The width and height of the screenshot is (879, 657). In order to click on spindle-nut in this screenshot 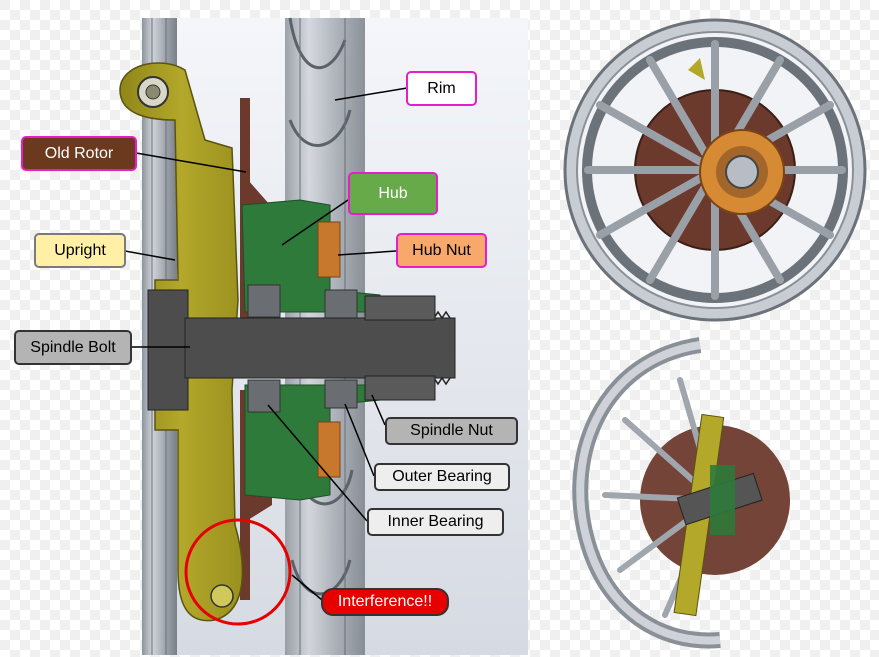, I will do `click(400, 308)`.